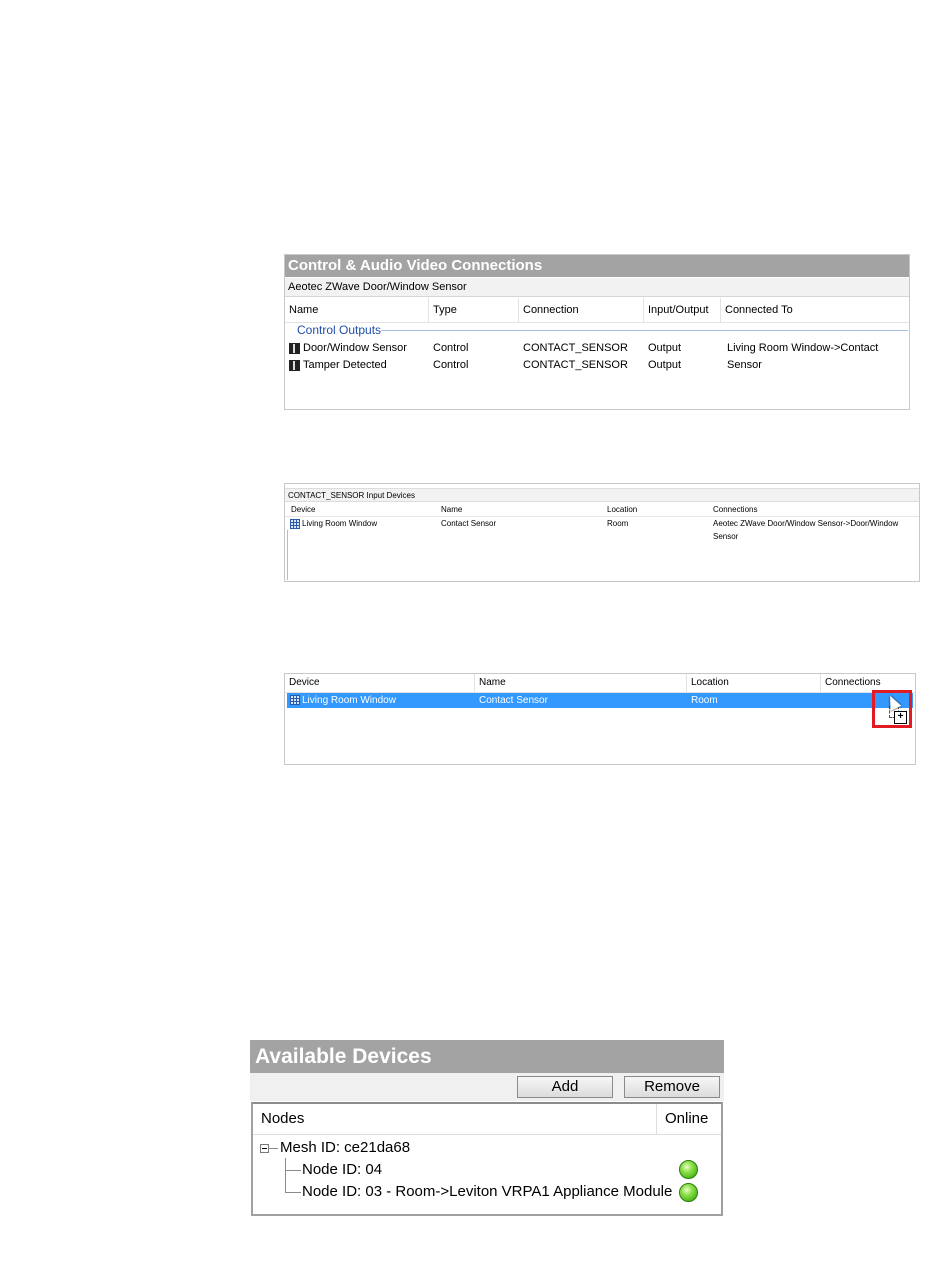  What do you see at coordinates (672, 1087) in the screenshot?
I see `remove-button: Remove` at bounding box center [672, 1087].